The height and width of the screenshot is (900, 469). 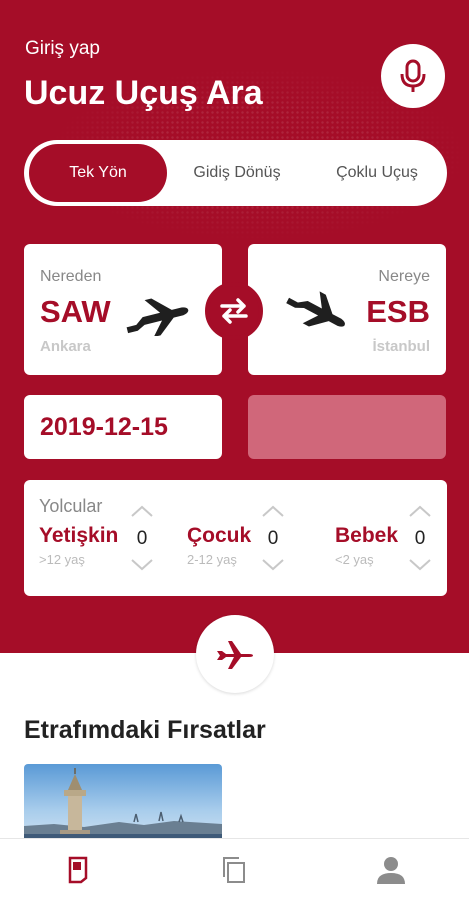 I want to click on adult-decrement-button, so click(x=142, y=566).